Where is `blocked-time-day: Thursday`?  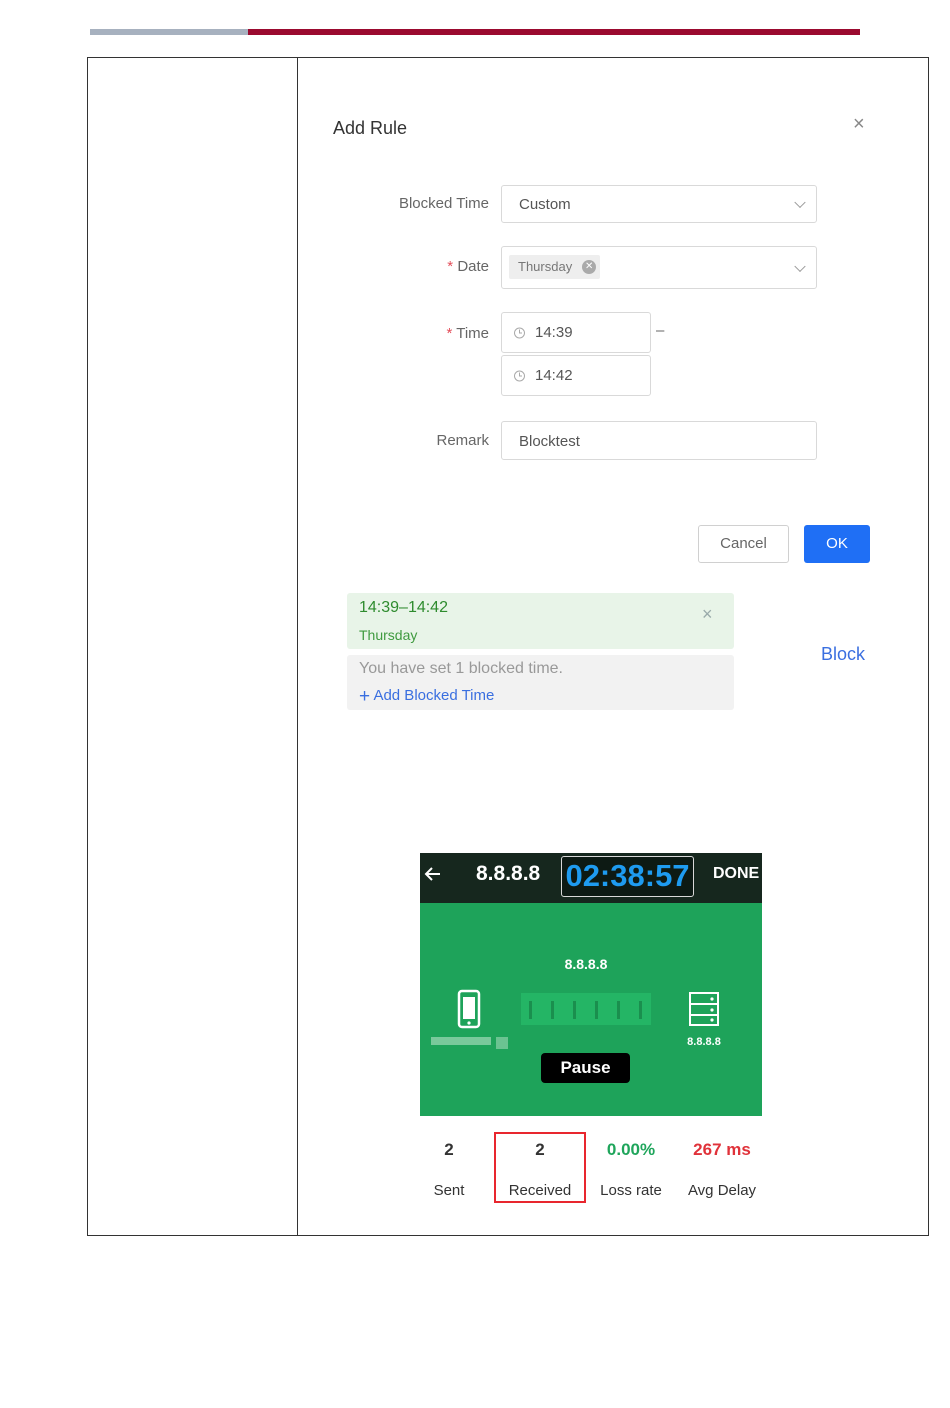
blocked-time-day: Thursday is located at coordinates (388, 635).